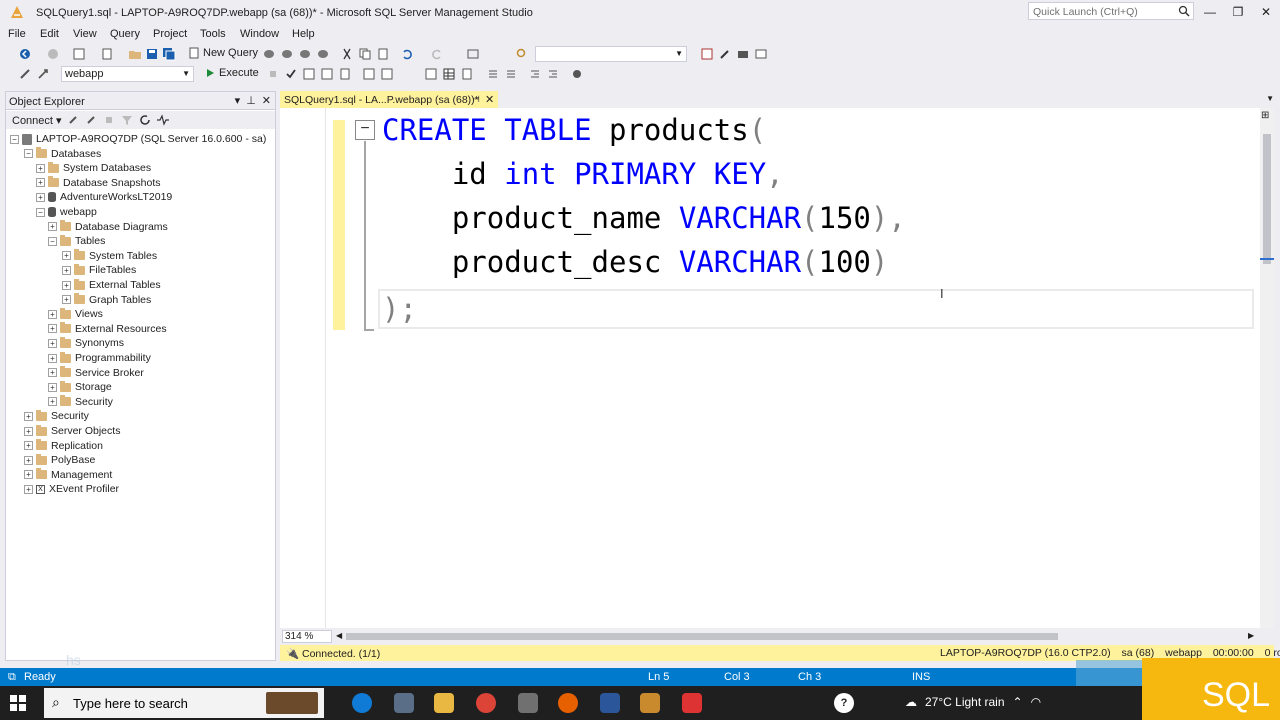 Image resolution: width=1280 pixels, height=720 pixels. What do you see at coordinates (56, 416) in the screenshot?
I see `tree-node: + Security` at bounding box center [56, 416].